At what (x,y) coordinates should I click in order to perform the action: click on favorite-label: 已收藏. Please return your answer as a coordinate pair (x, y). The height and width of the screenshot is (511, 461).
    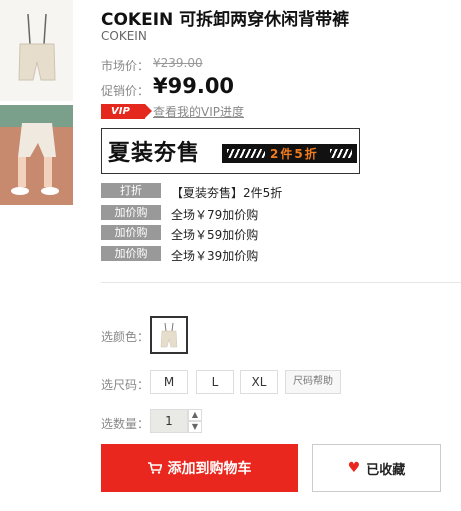
    Looking at the image, I should click on (386, 470).